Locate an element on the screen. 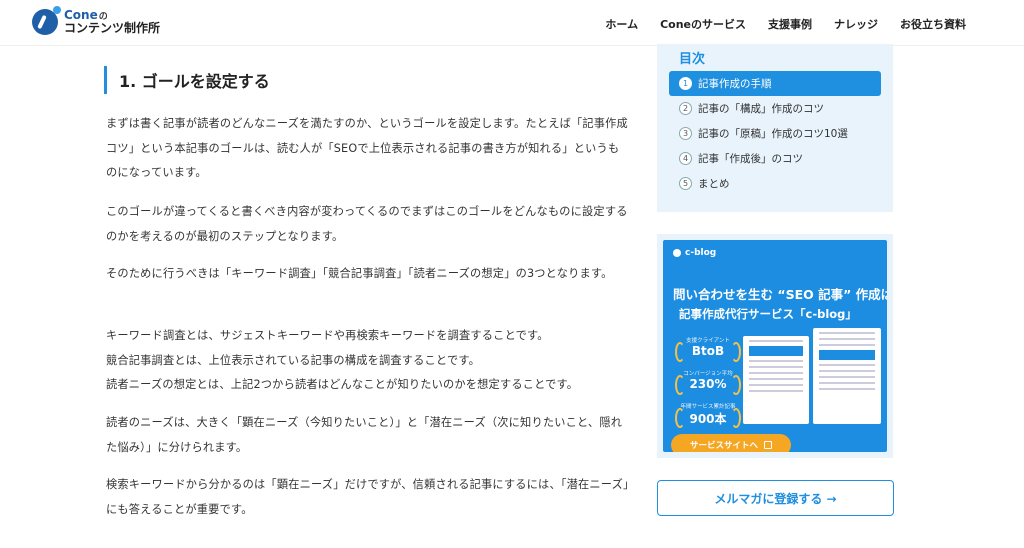  toc-number-badge: 1 is located at coordinates (685, 83).